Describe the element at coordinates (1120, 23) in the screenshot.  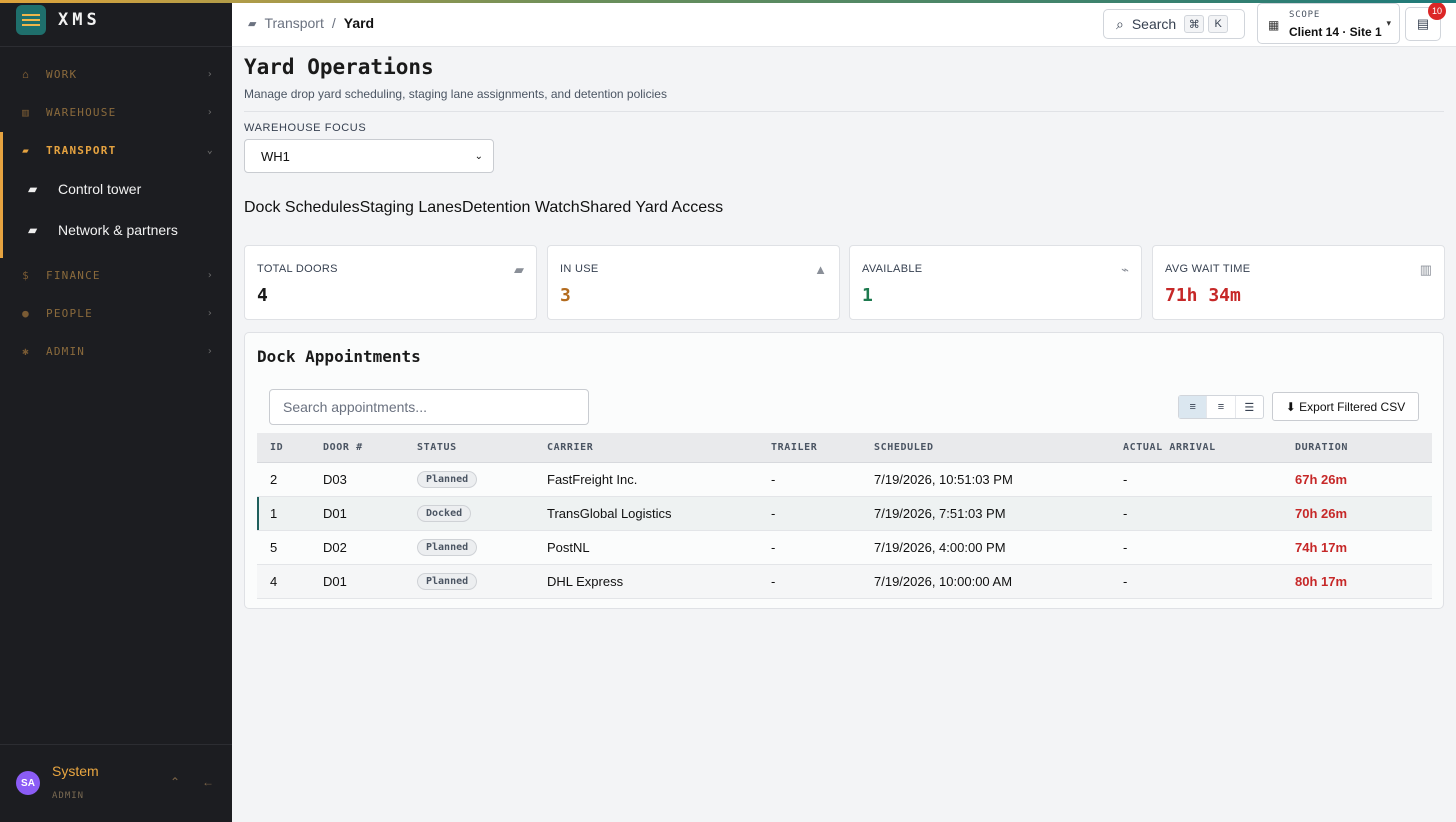
I see `search-icon: ⌕` at that location.